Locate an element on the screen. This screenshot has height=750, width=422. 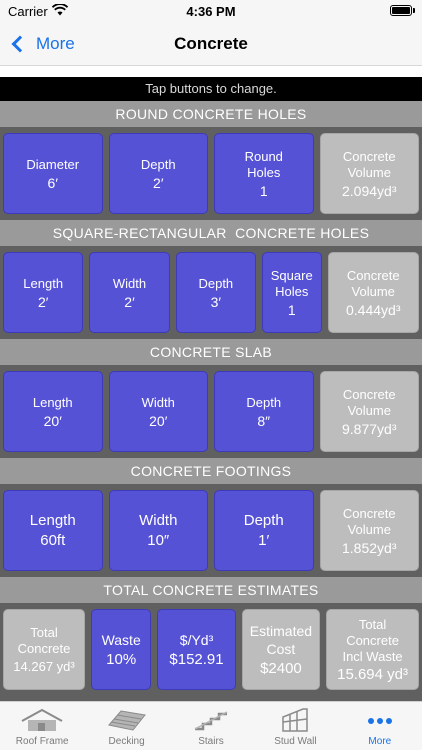
stairs-icon is located at coordinates (211, 721).